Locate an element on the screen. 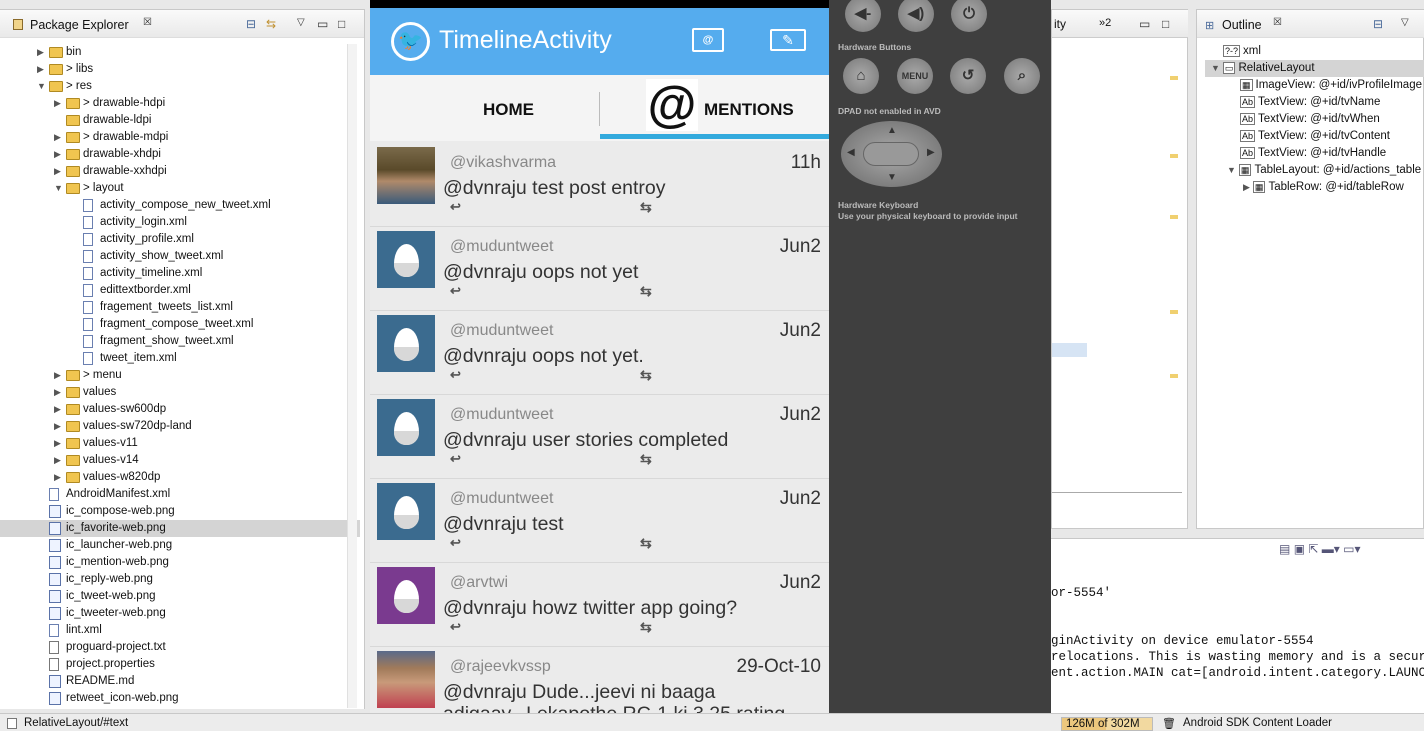  gc-trash-icon: 🗑 is located at coordinates (1169, 723).